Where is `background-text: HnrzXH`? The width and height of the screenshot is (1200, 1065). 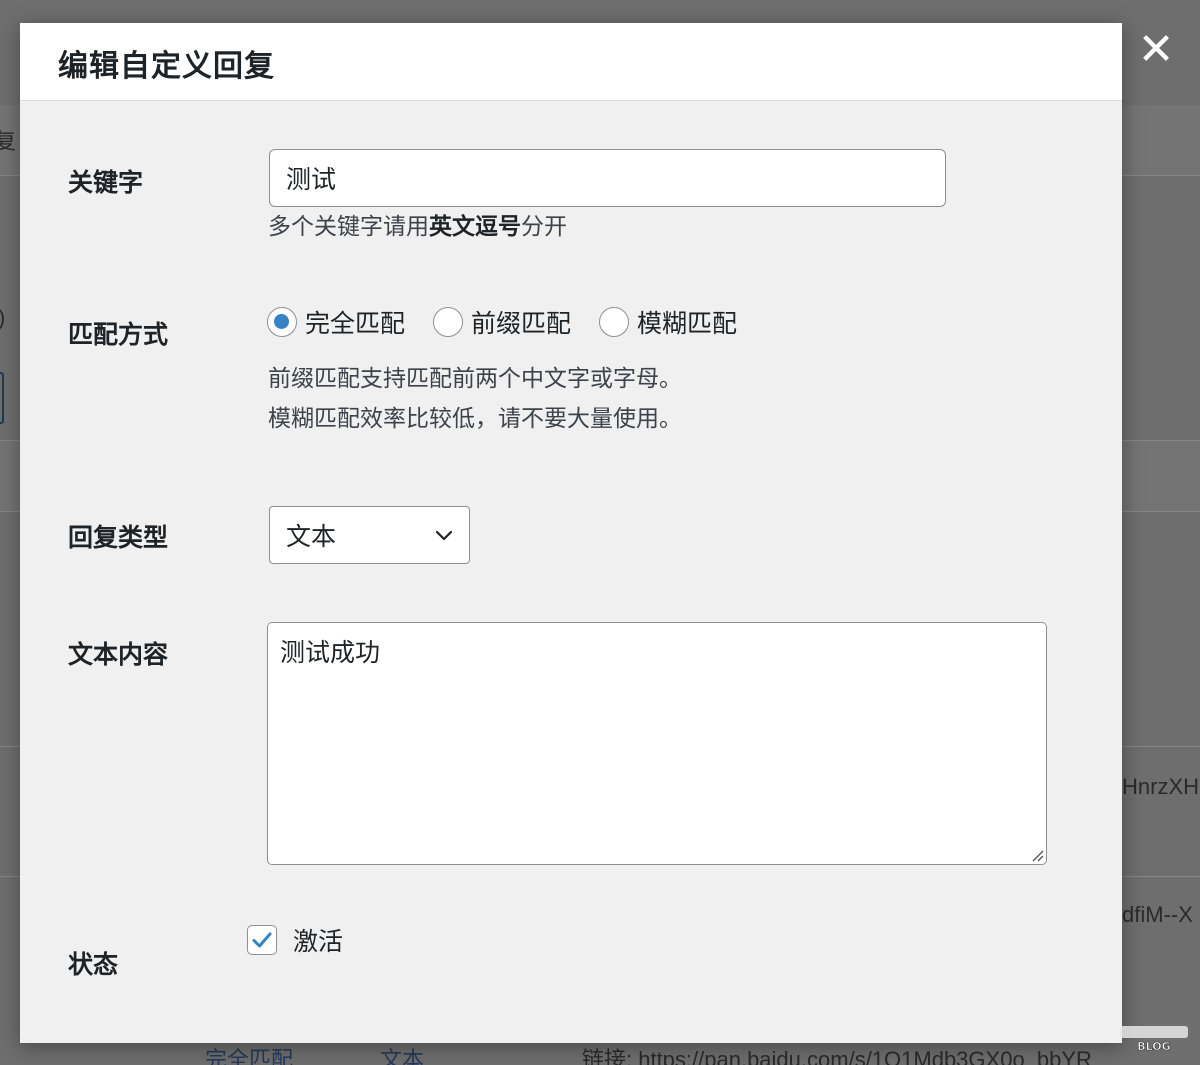 background-text: HnrzXH is located at coordinates (1161, 786).